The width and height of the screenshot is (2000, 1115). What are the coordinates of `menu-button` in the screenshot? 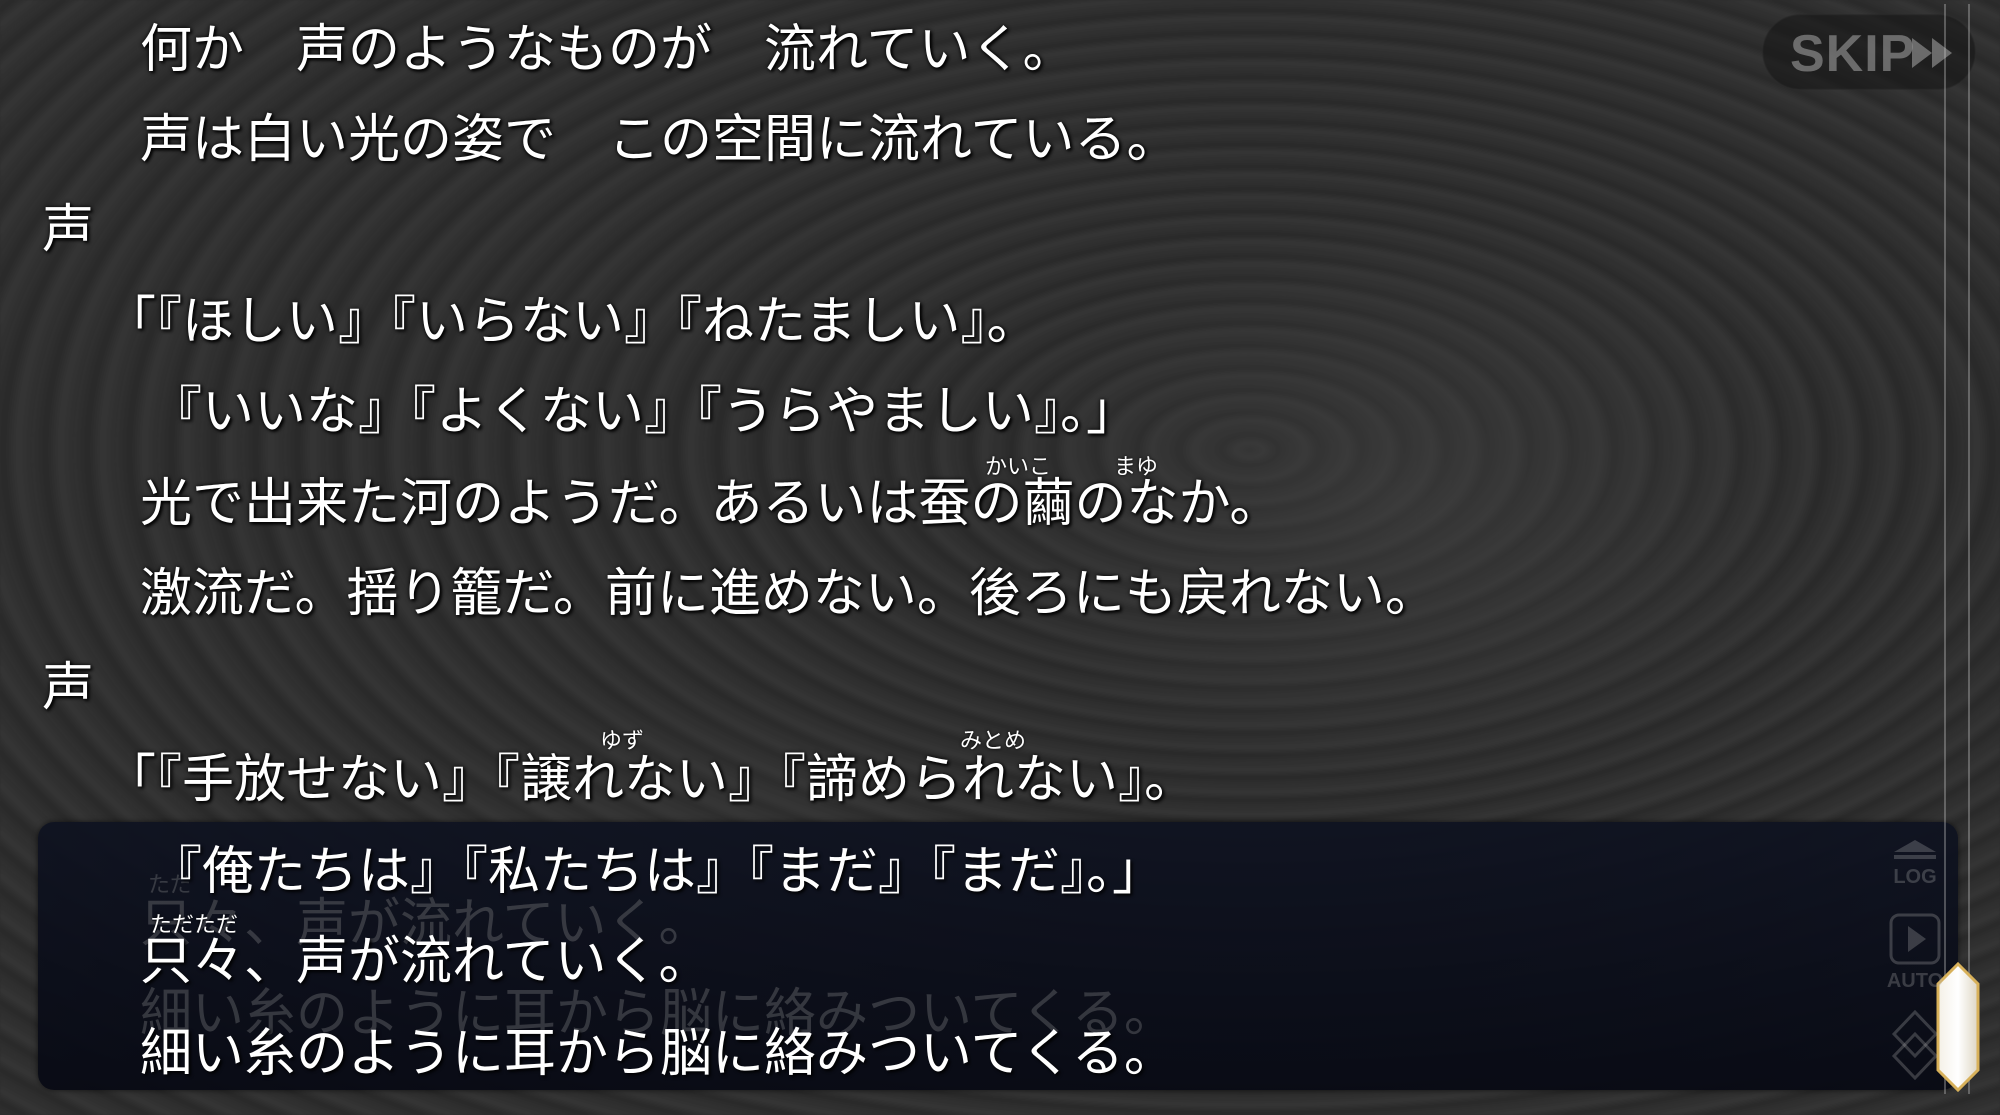 It's located at (1915, 1046).